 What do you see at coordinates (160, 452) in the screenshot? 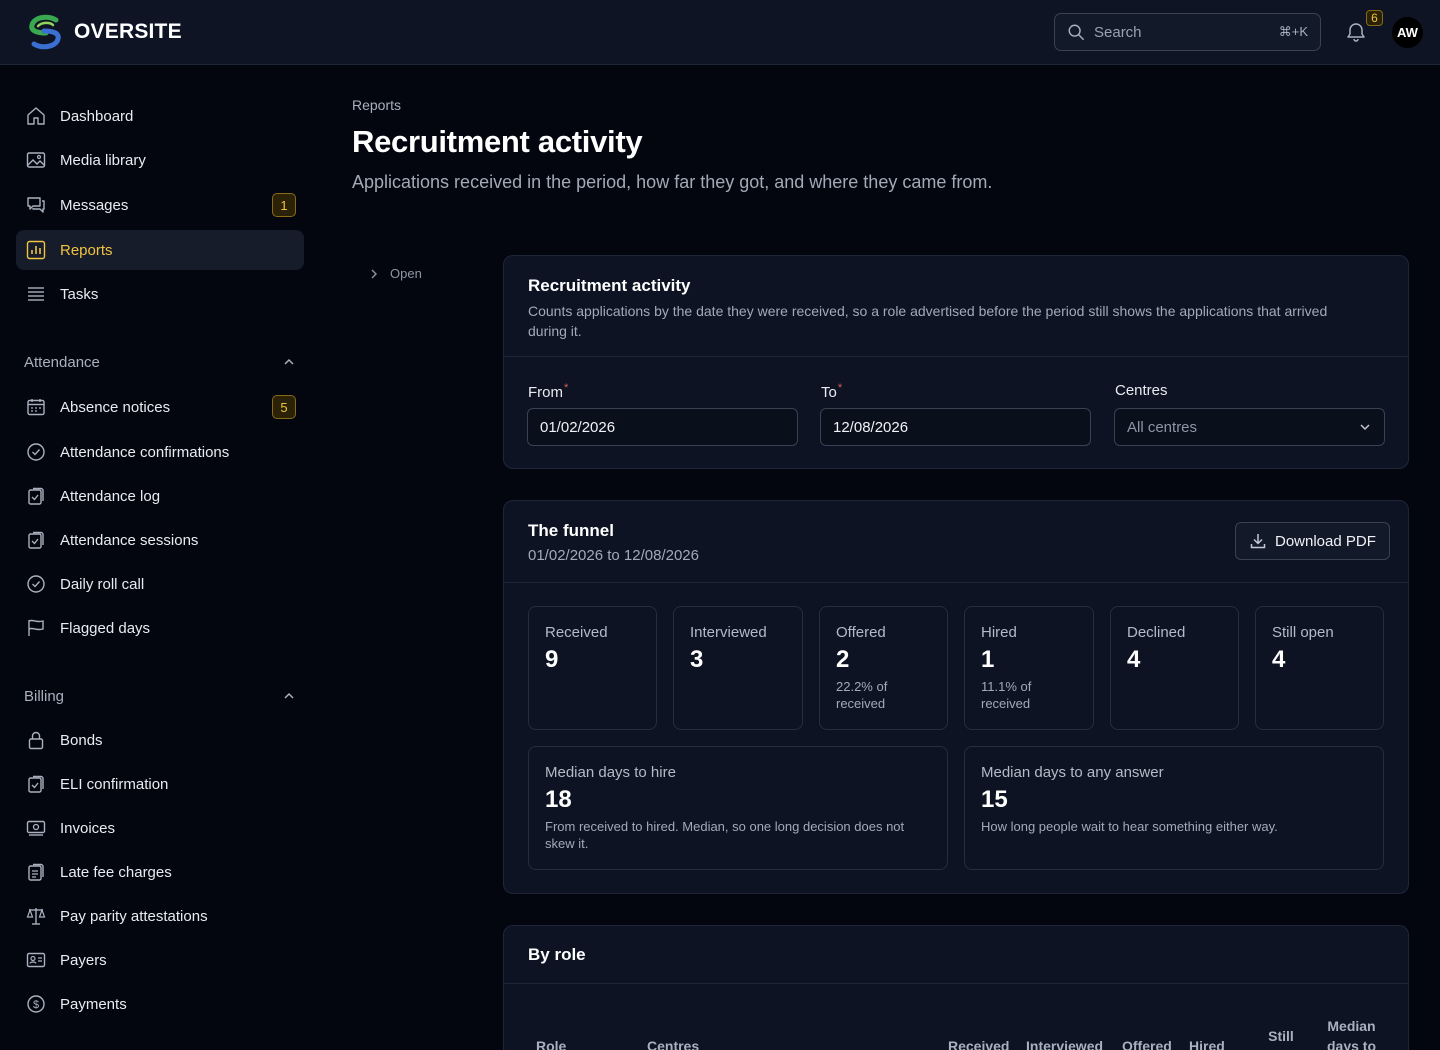
I see `sidebar-item-attendance-confirmations: Attendance confirmations` at bounding box center [160, 452].